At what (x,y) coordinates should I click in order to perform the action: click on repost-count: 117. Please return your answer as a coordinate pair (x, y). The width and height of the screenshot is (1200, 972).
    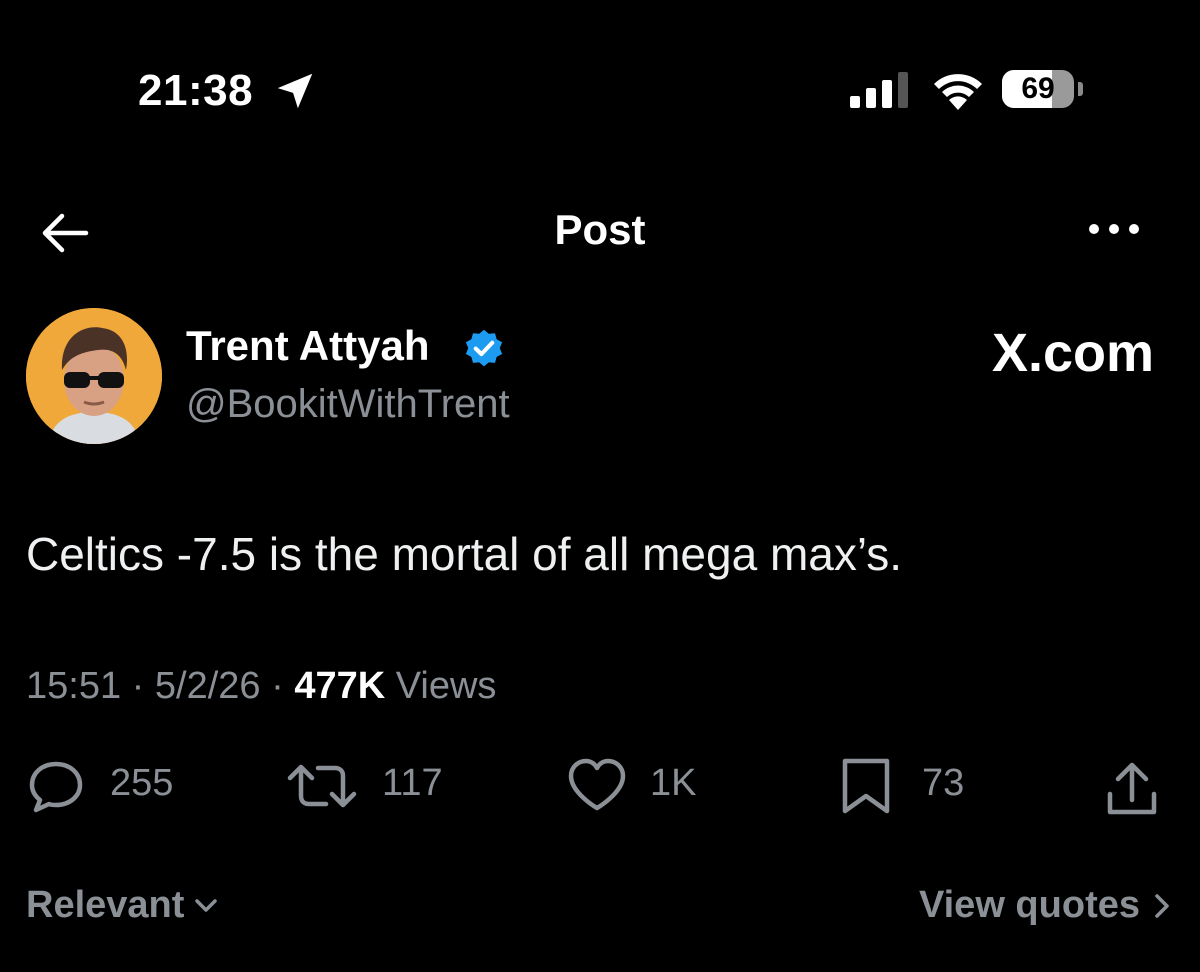
    Looking at the image, I should click on (412, 783).